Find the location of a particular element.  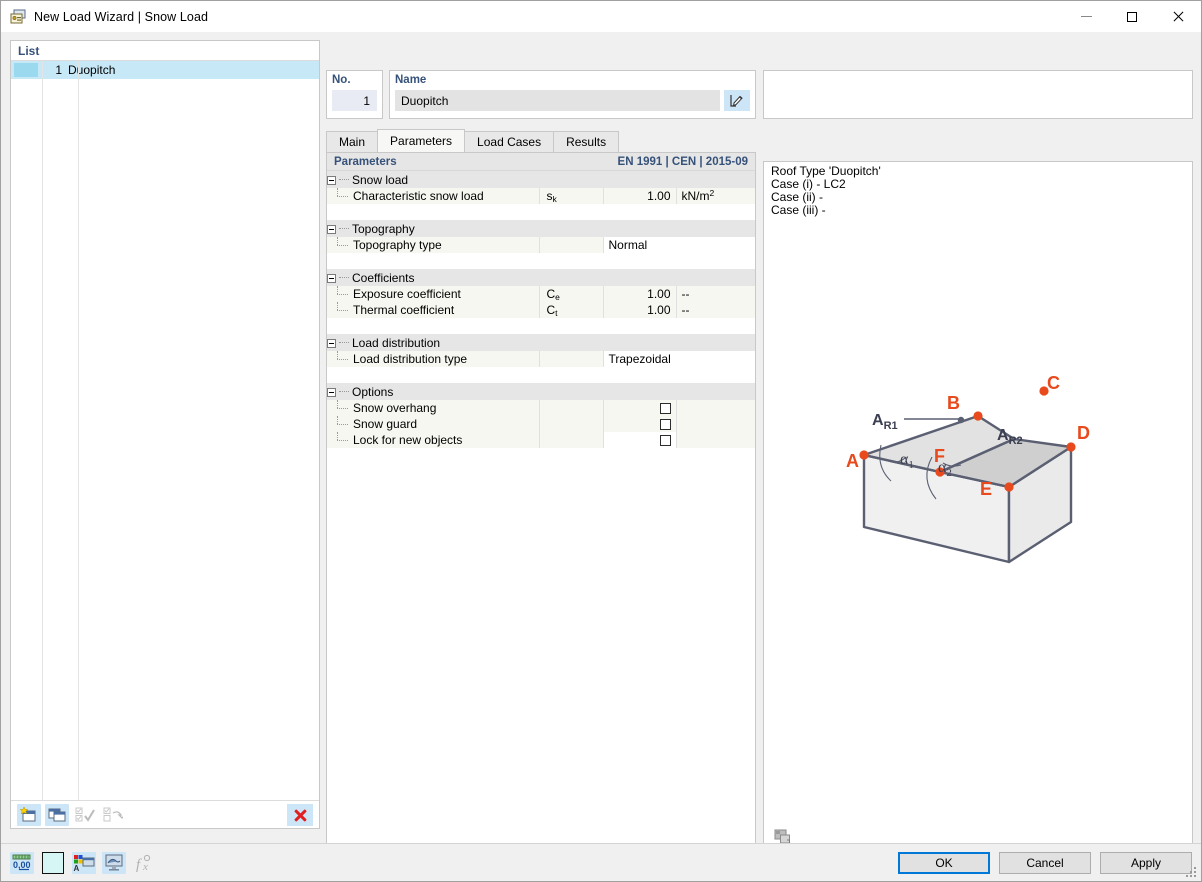

list-item: 1 Duopitch is located at coordinates (165, 70).